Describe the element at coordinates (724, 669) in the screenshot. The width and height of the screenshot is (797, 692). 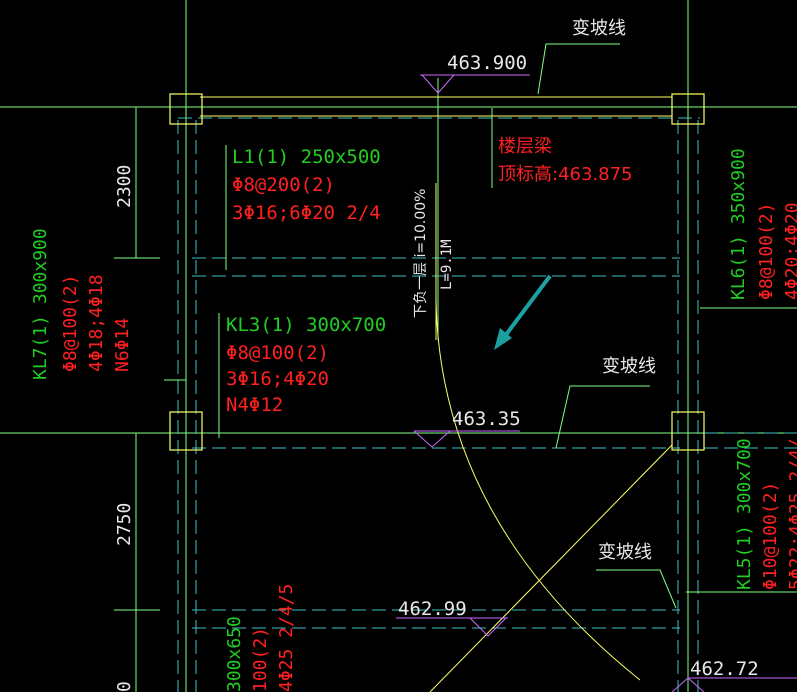
I see `elevation-label-low2: 462.72` at that location.